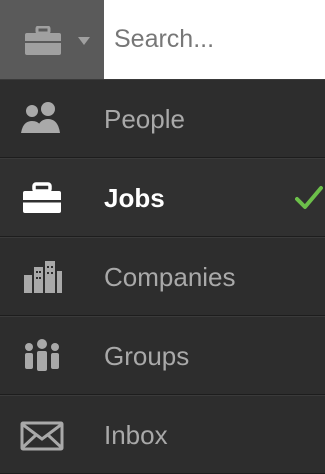  What do you see at coordinates (43, 277) in the screenshot?
I see `buildings-icon` at bounding box center [43, 277].